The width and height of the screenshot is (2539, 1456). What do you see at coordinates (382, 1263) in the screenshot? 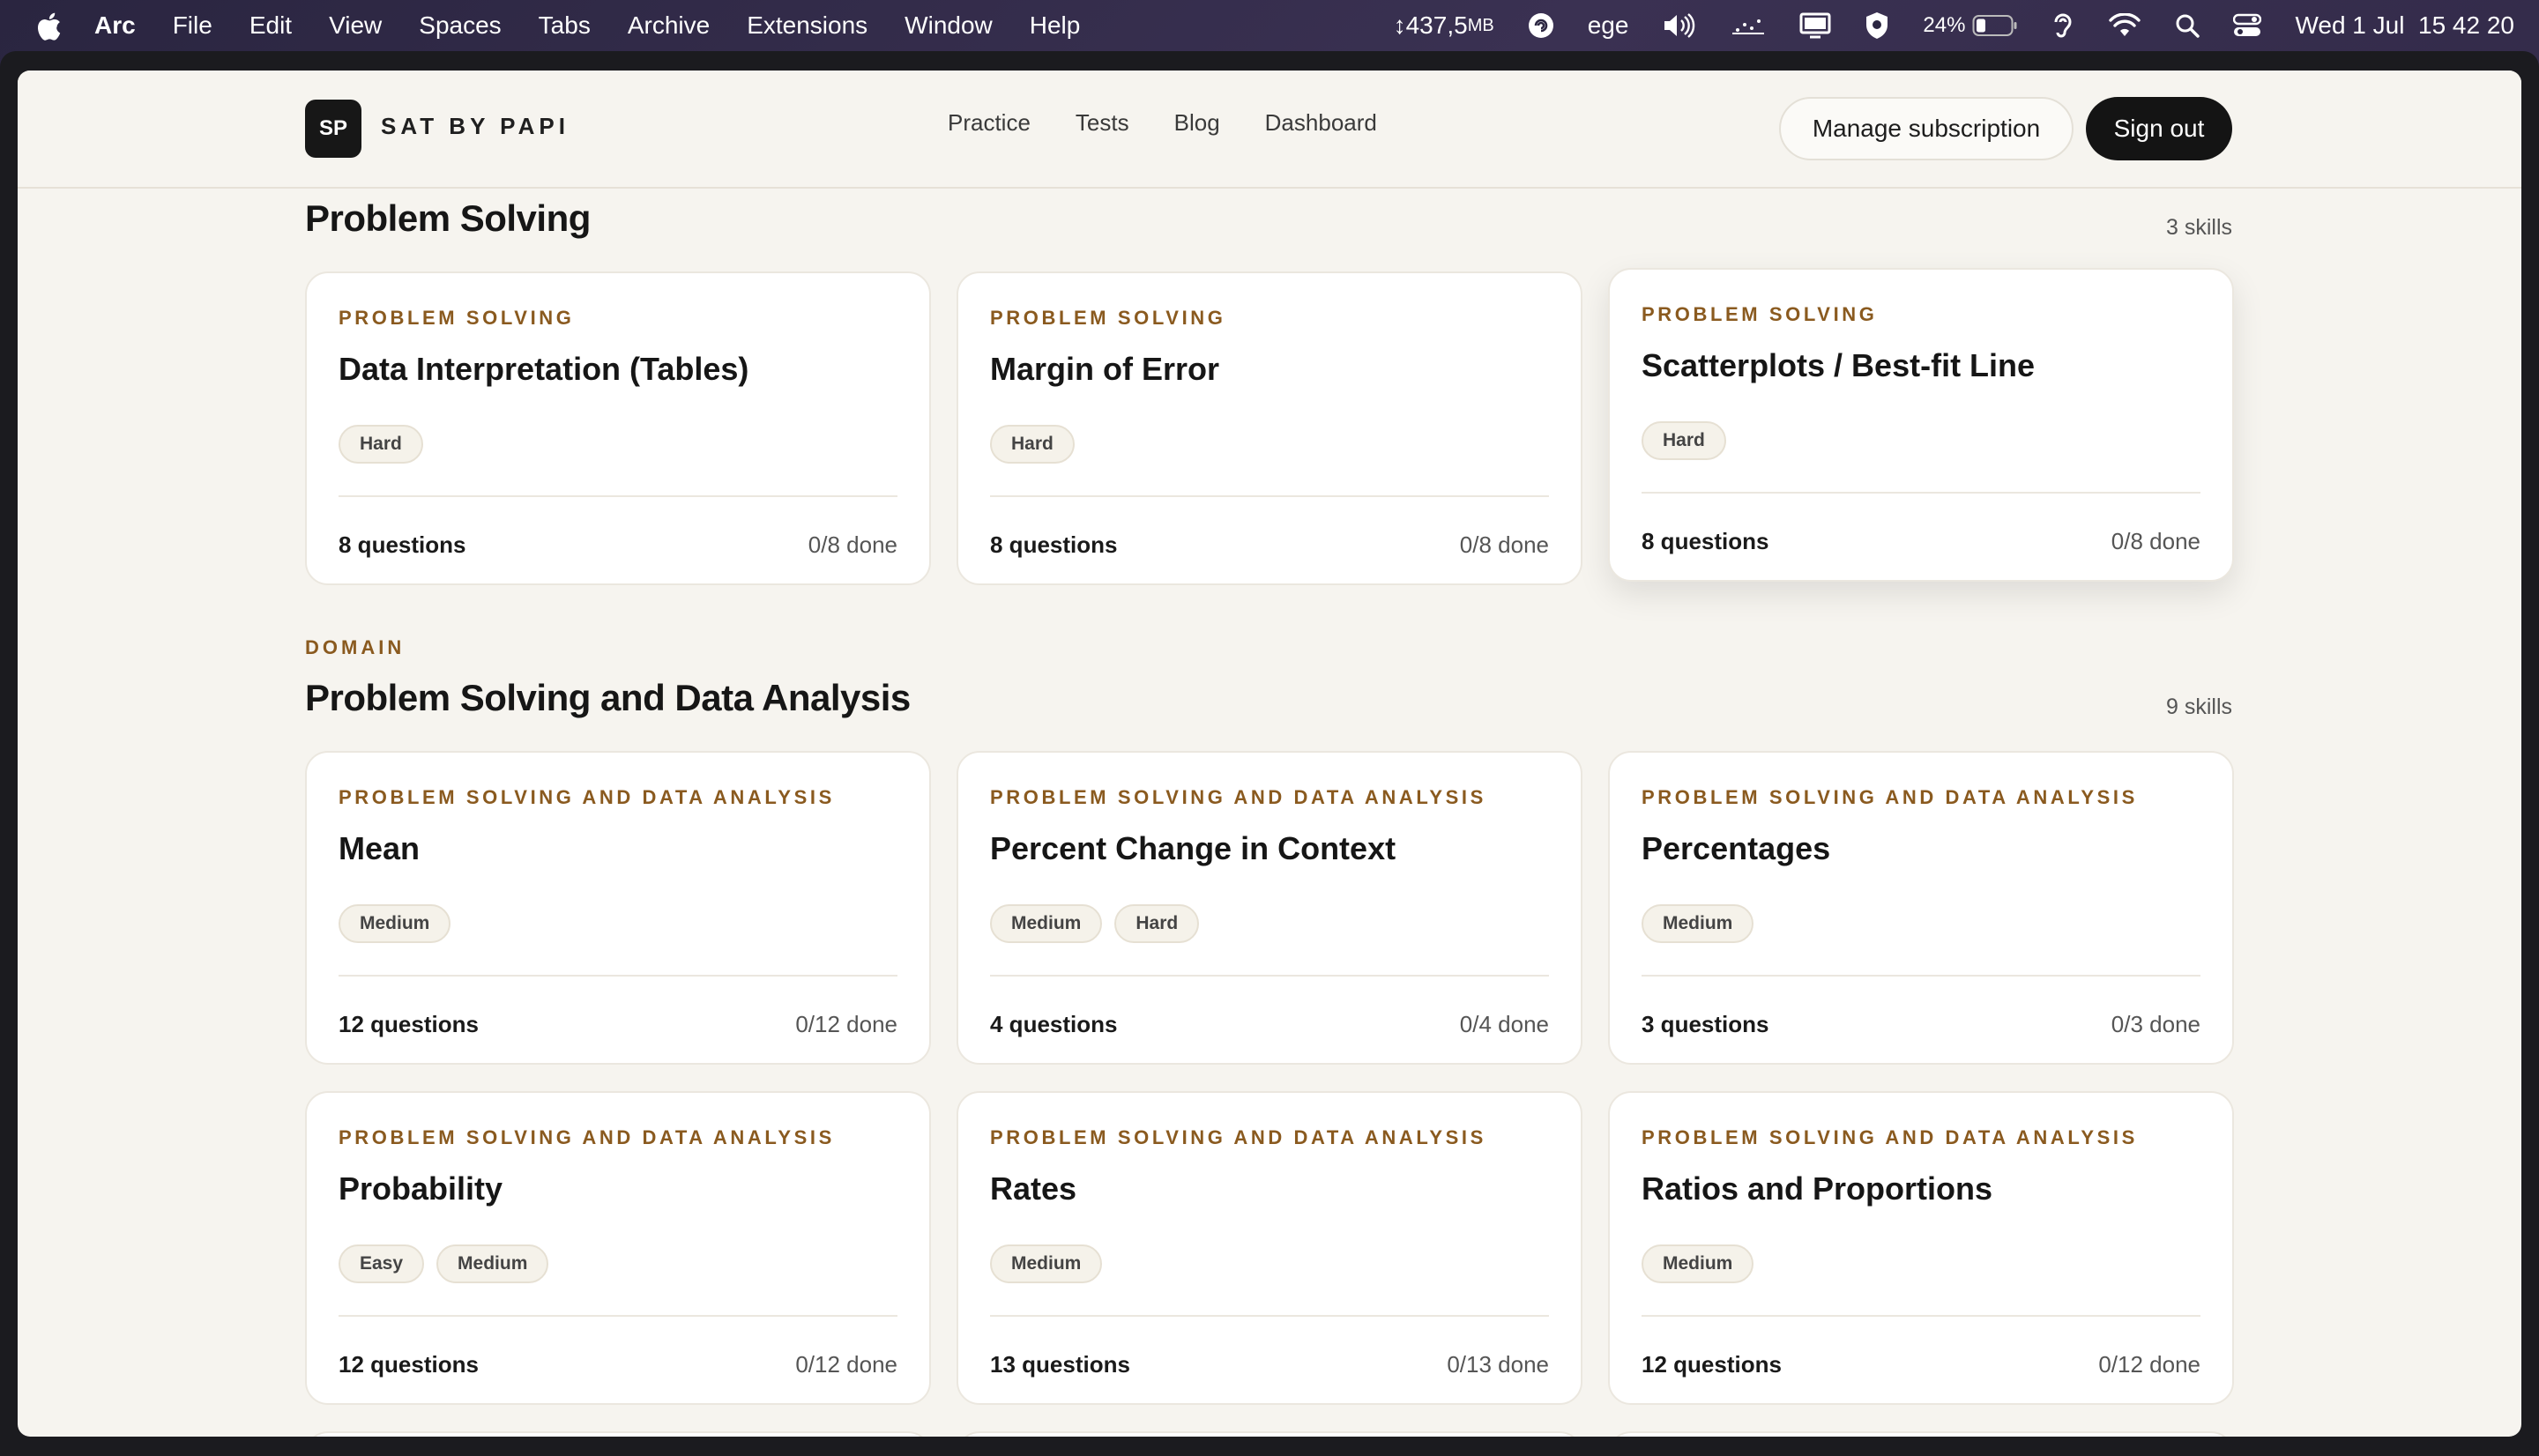
I see `difficulty-tag: Easy` at bounding box center [382, 1263].